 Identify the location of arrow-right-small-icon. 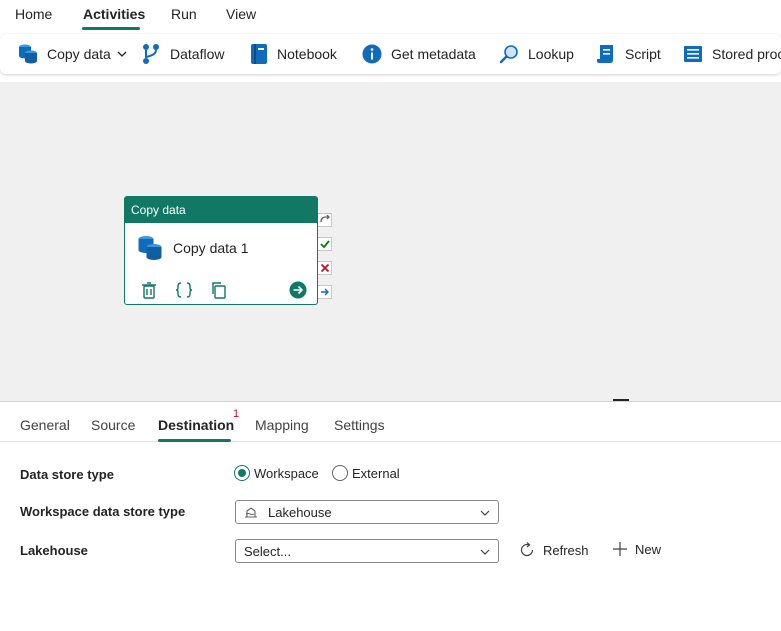
(324, 292).